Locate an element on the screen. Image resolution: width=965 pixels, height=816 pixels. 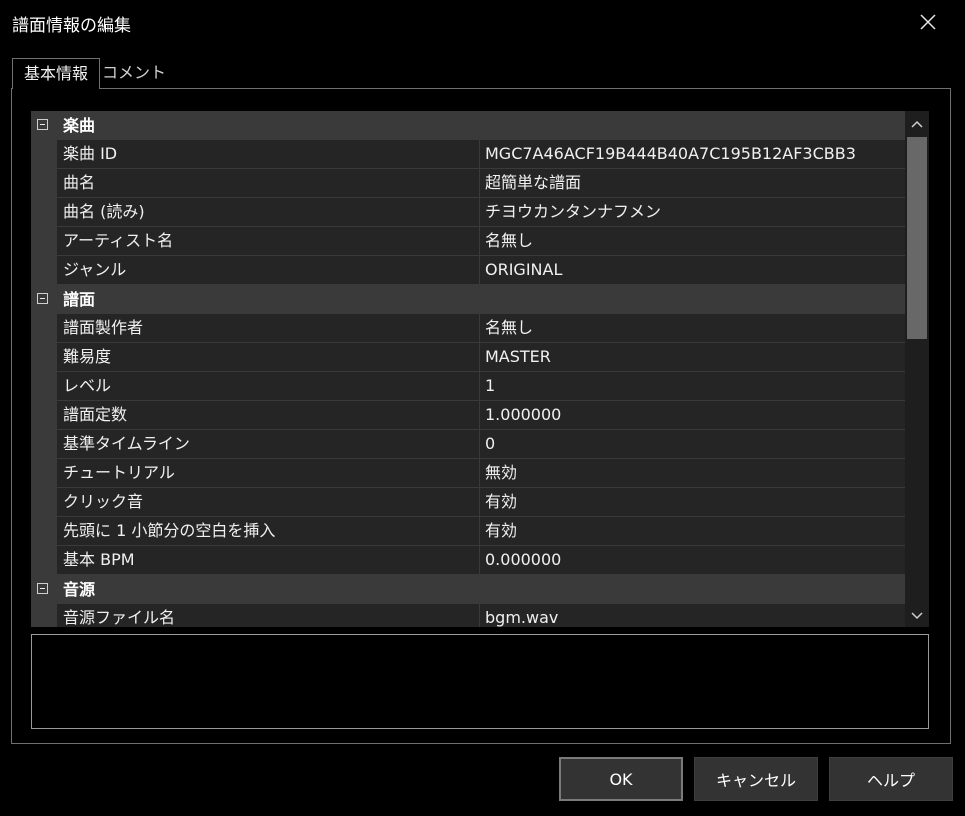
property-name: チュートリアル is located at coordinates (119, 472).